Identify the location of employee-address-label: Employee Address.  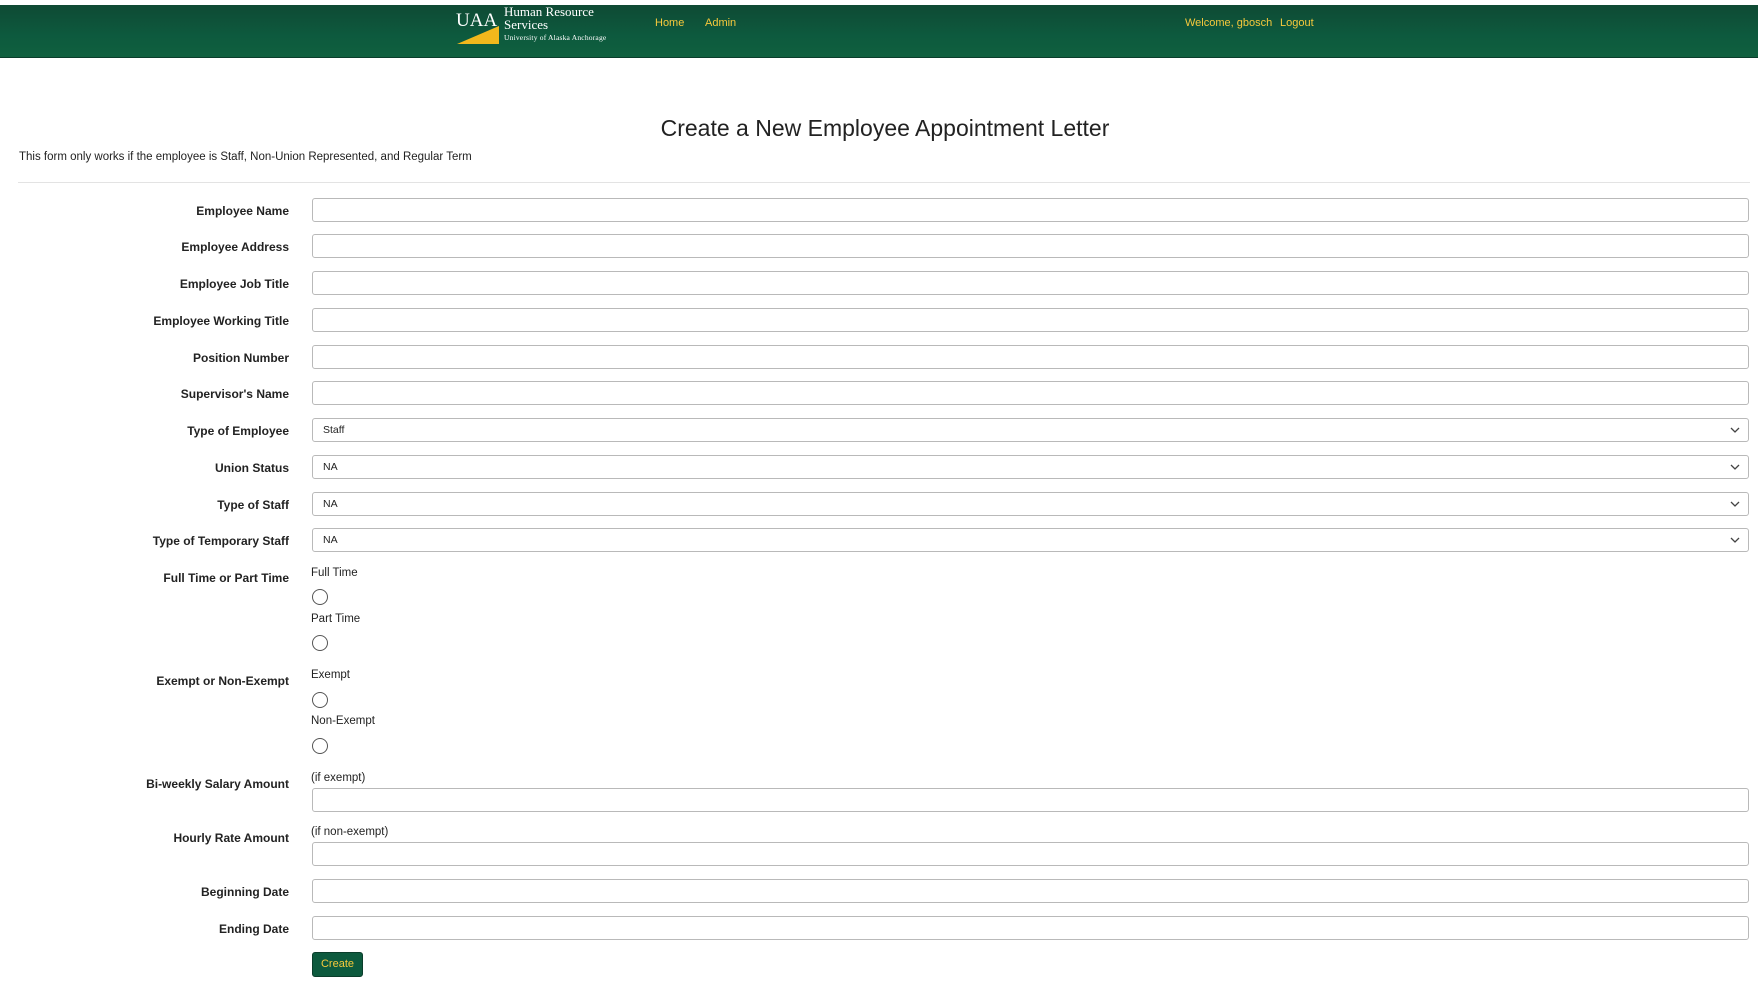
(235, 247).